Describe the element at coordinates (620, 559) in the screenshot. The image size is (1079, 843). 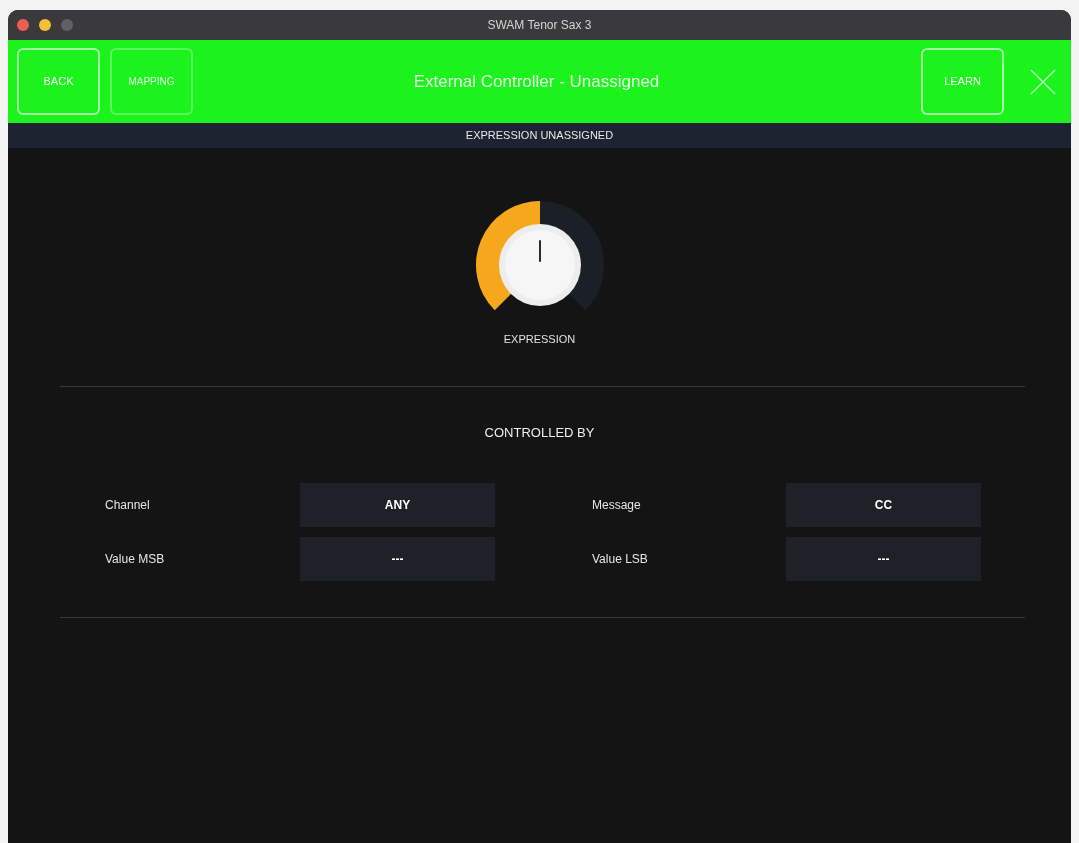
I see `field-label: Value LSB` at that location.